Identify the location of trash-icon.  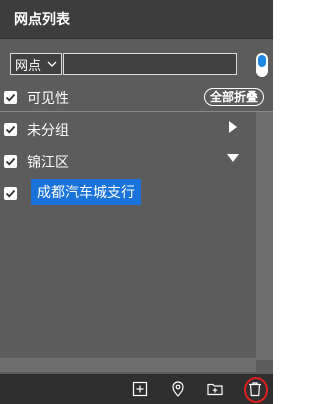
(255, 389).